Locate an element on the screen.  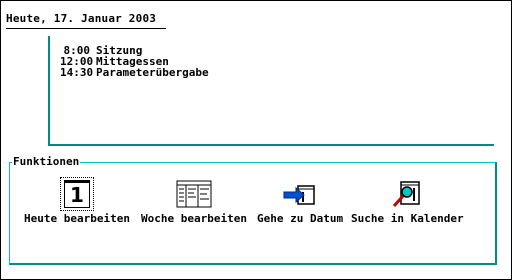
functions-group-title: Funktionen is located at coordinates (46, 161).